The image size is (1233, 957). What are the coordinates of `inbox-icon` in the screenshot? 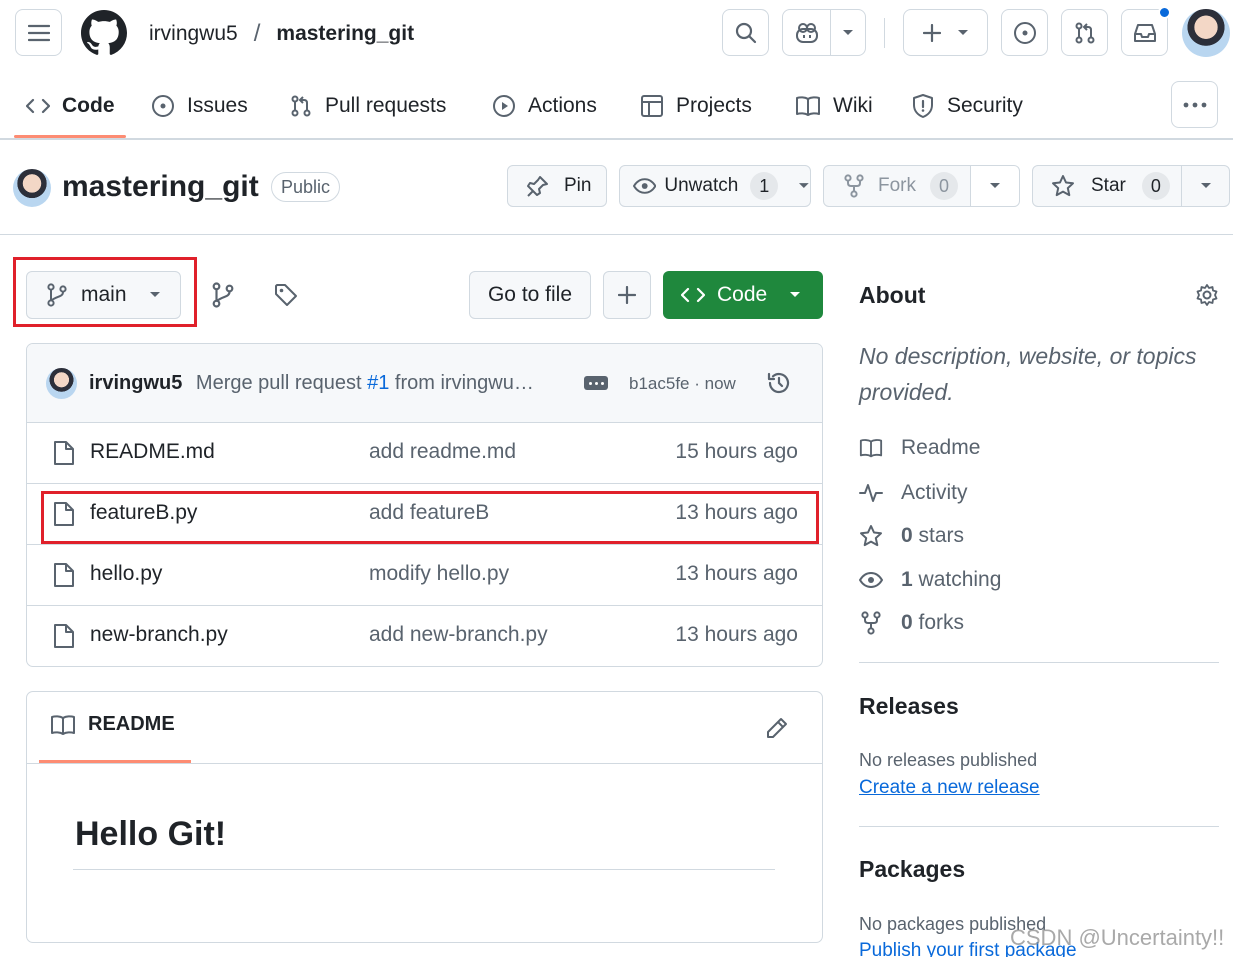 It's located at (1144, 32).